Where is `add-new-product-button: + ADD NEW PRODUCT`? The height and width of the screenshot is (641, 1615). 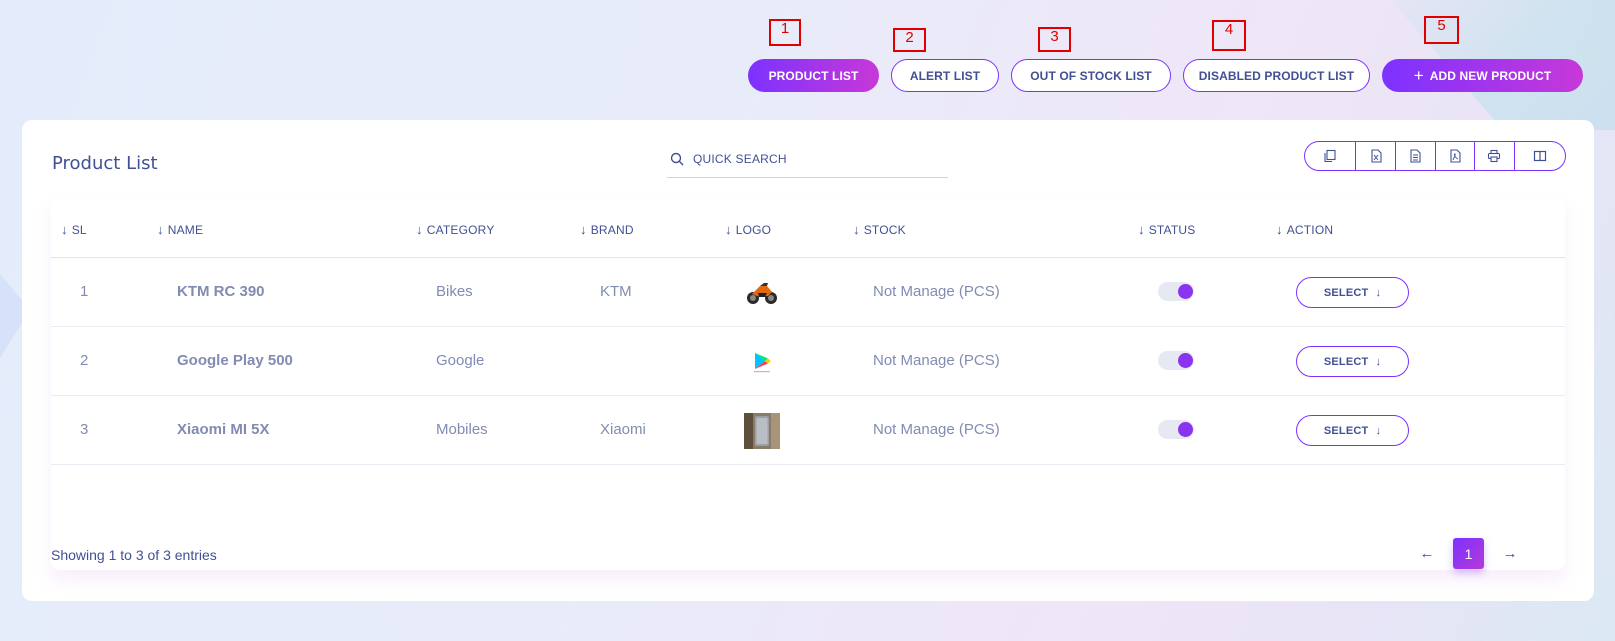
add-new-product-button: + ADD NEW PRODUCT is located at coordinates (1482, 75).